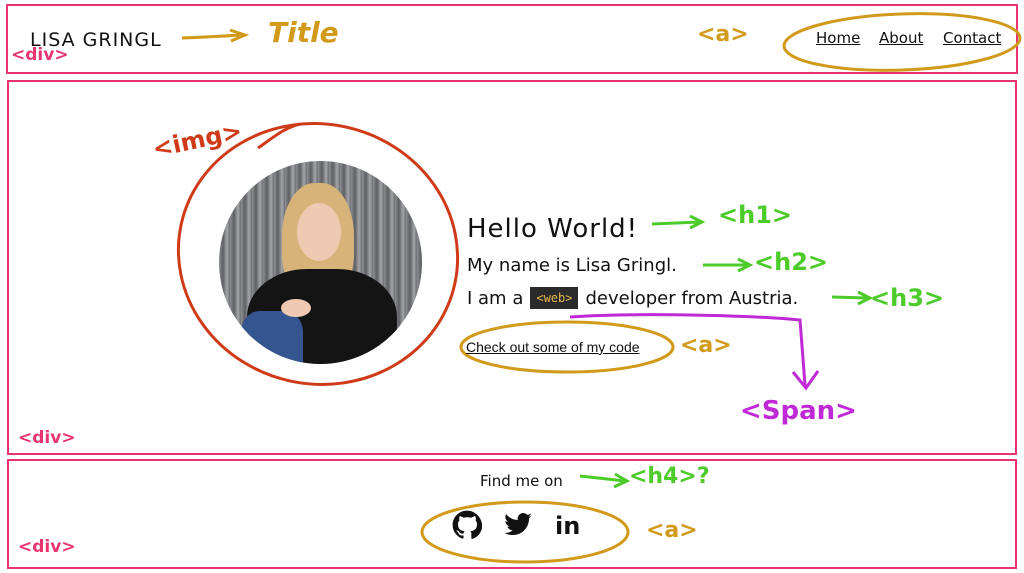 The image size is (1024, 573). Describe the element at coordinates (605, 480) in the screenshot. I see `h4-arrow` at that location.